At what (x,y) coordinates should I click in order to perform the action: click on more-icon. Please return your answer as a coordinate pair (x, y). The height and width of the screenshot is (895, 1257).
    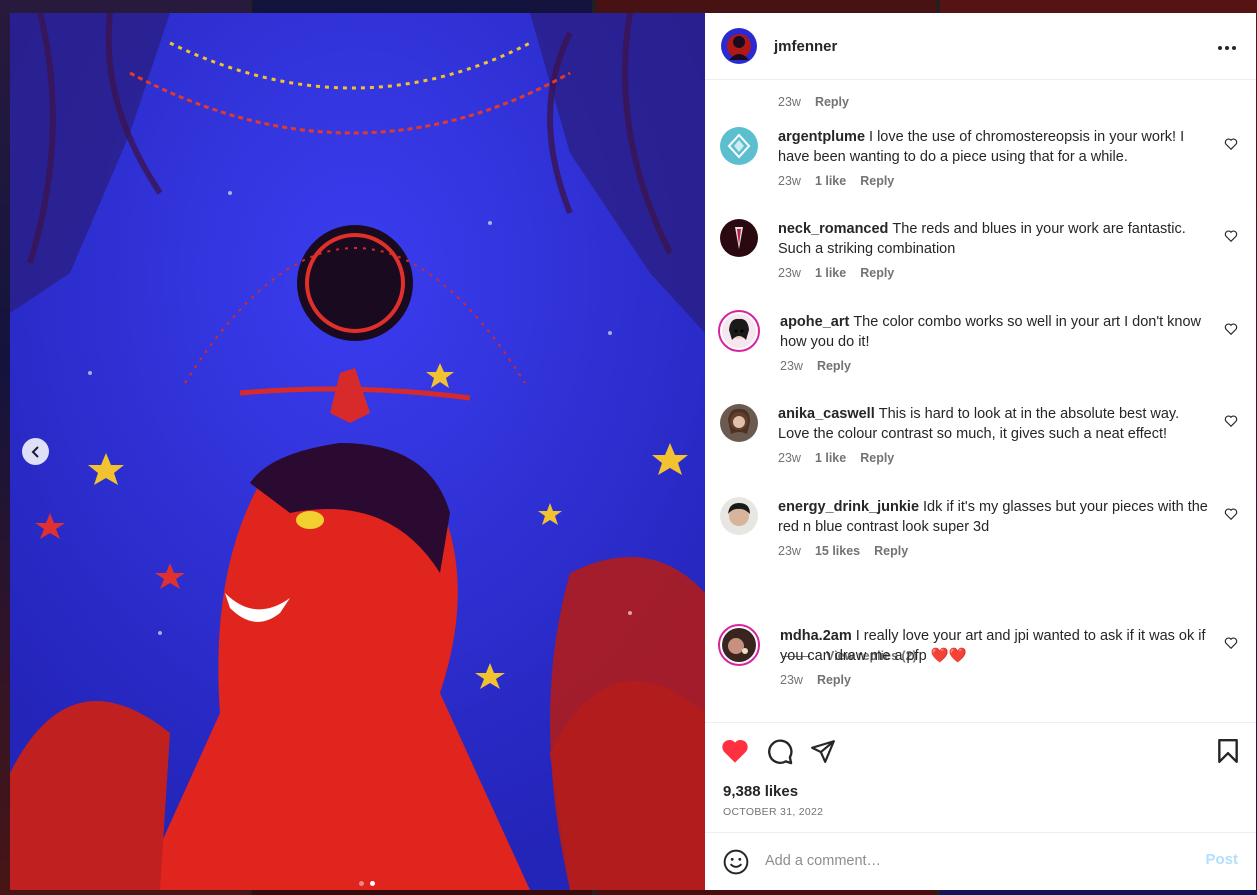
    Looking at the image, I should click on (1227, 48).